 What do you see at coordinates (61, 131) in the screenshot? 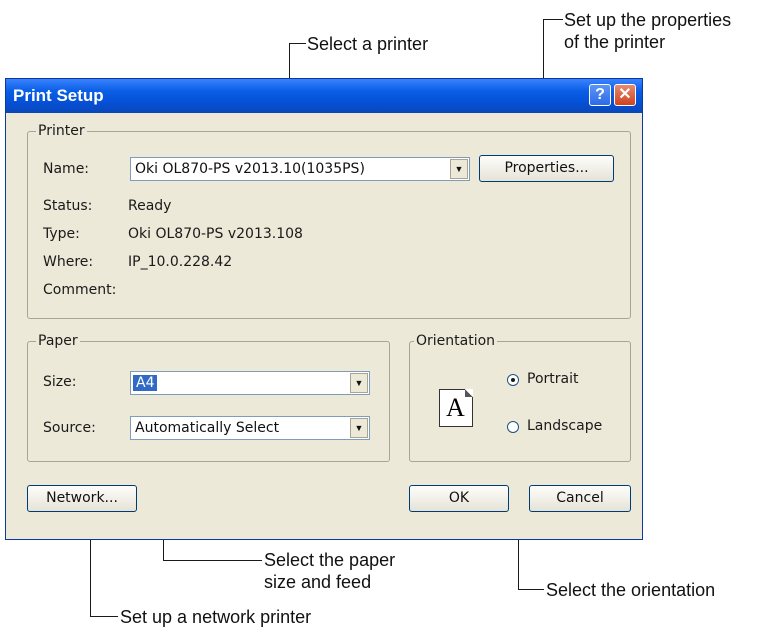
I see `printer-group-label: Printer` at bounding box center [61, 131].